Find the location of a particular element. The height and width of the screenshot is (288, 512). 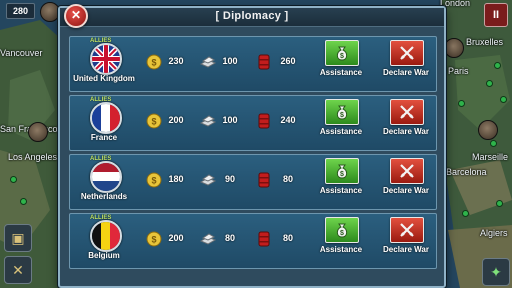

steel-value: 80 is located at coordinates (229, 238).